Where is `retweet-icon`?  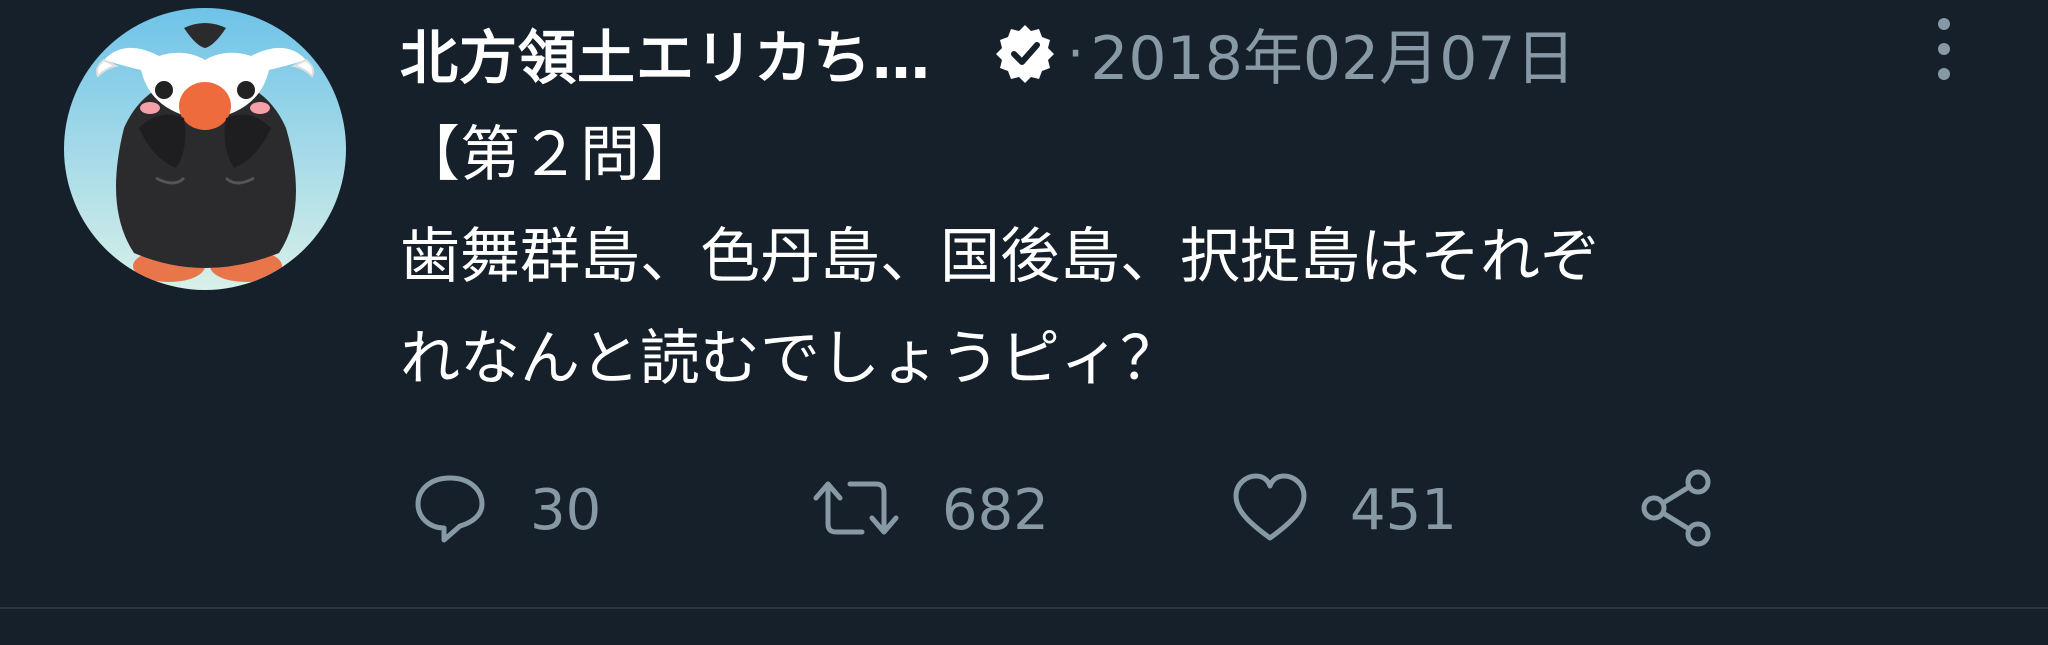
retweet-icon is located at coordinates (856, 510).